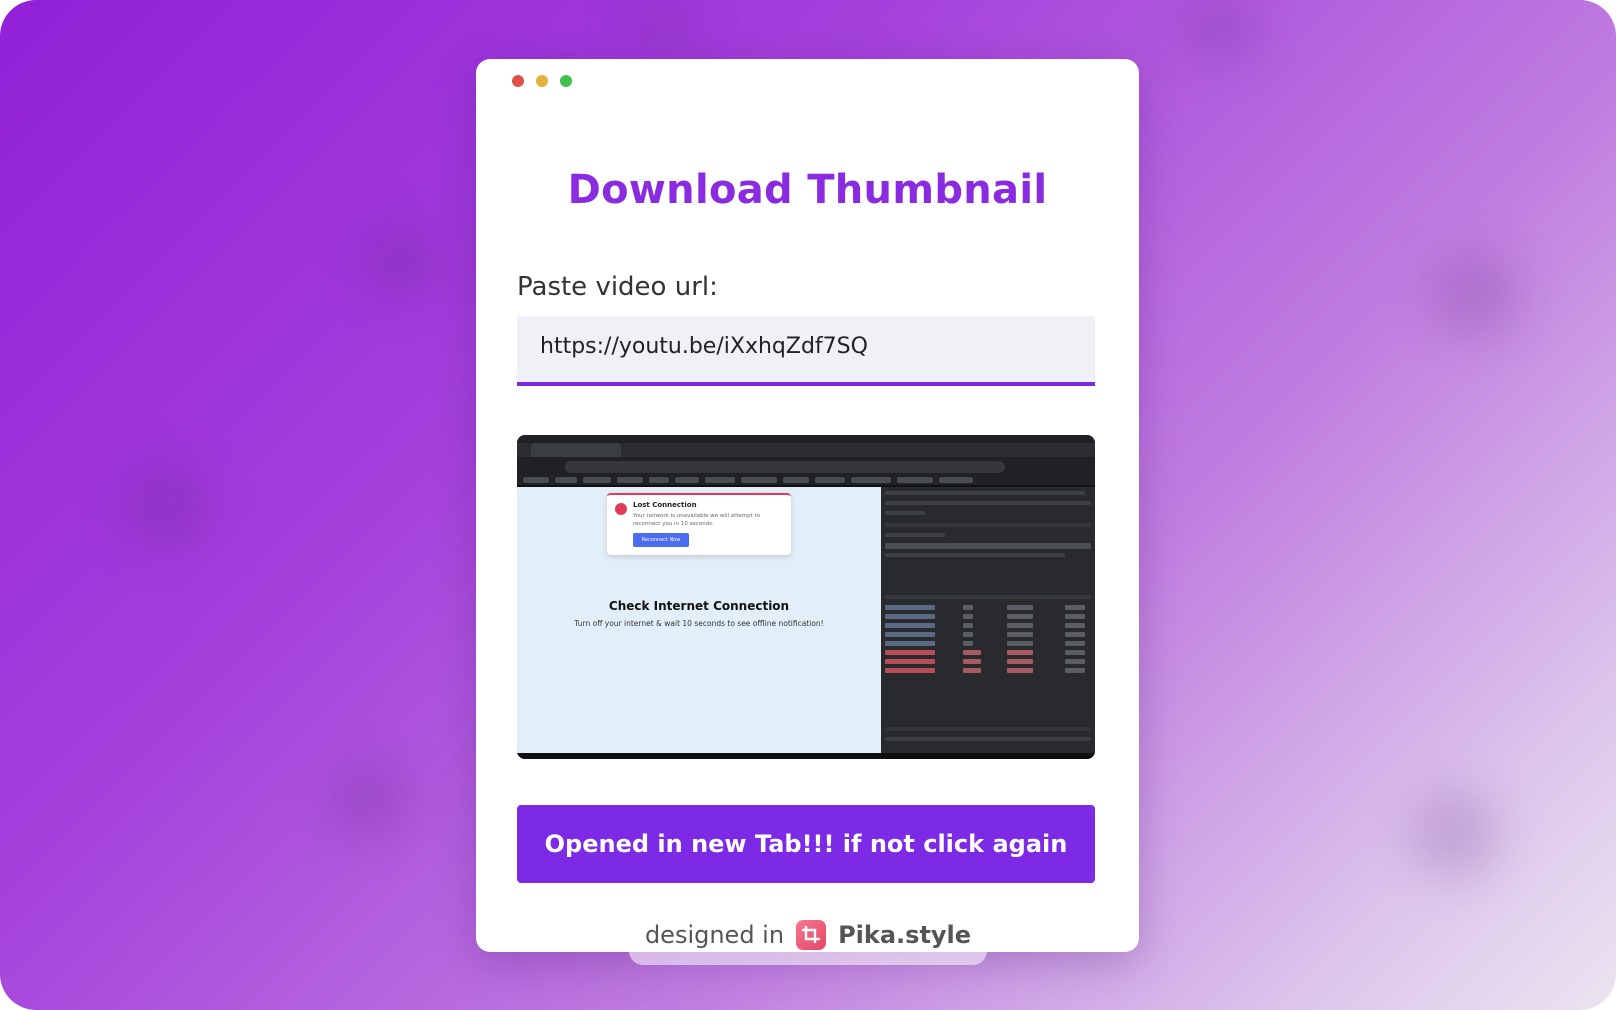 This screenshot has height=1010, width=1616. Describe the element at coordinates (566, 81) in the screenshot. I see `maximize-dot-icon` at that location.